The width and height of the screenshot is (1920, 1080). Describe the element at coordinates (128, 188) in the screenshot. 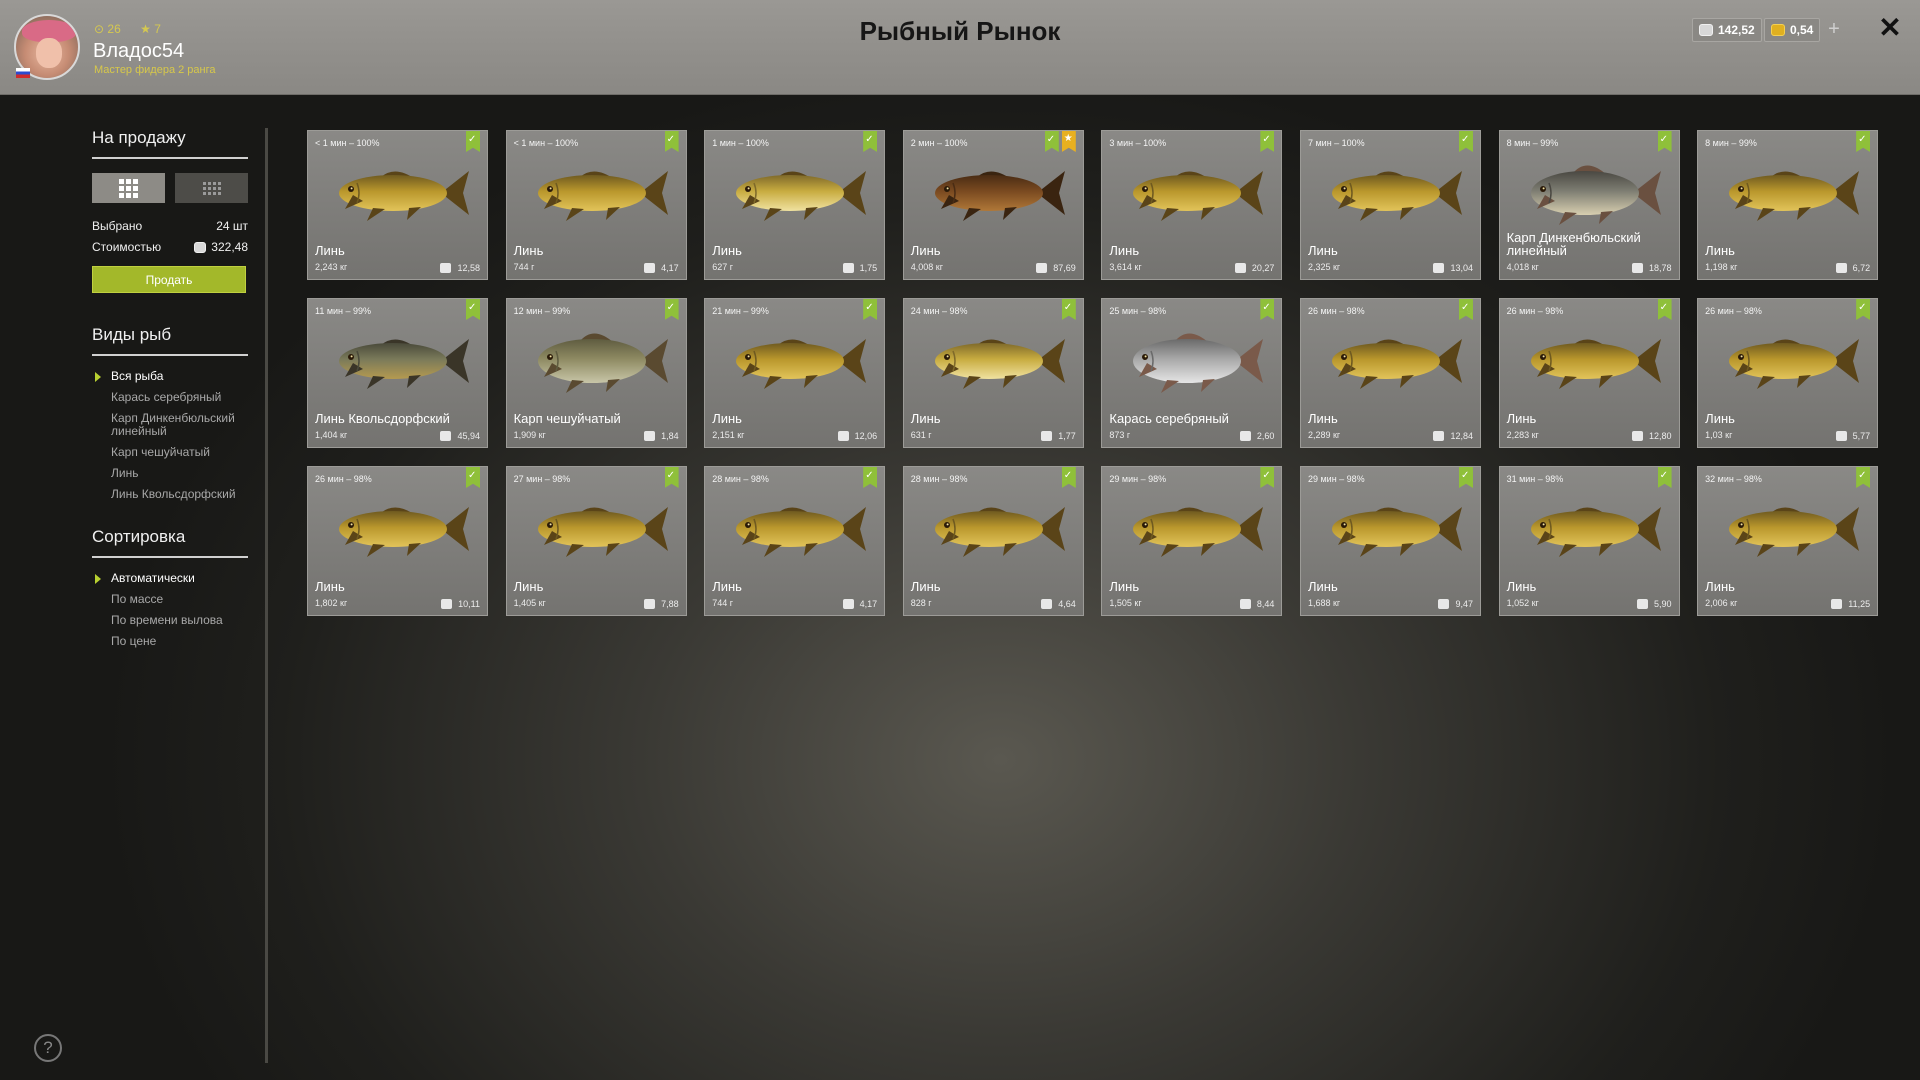

I see `large-grid-view-button` at that location.